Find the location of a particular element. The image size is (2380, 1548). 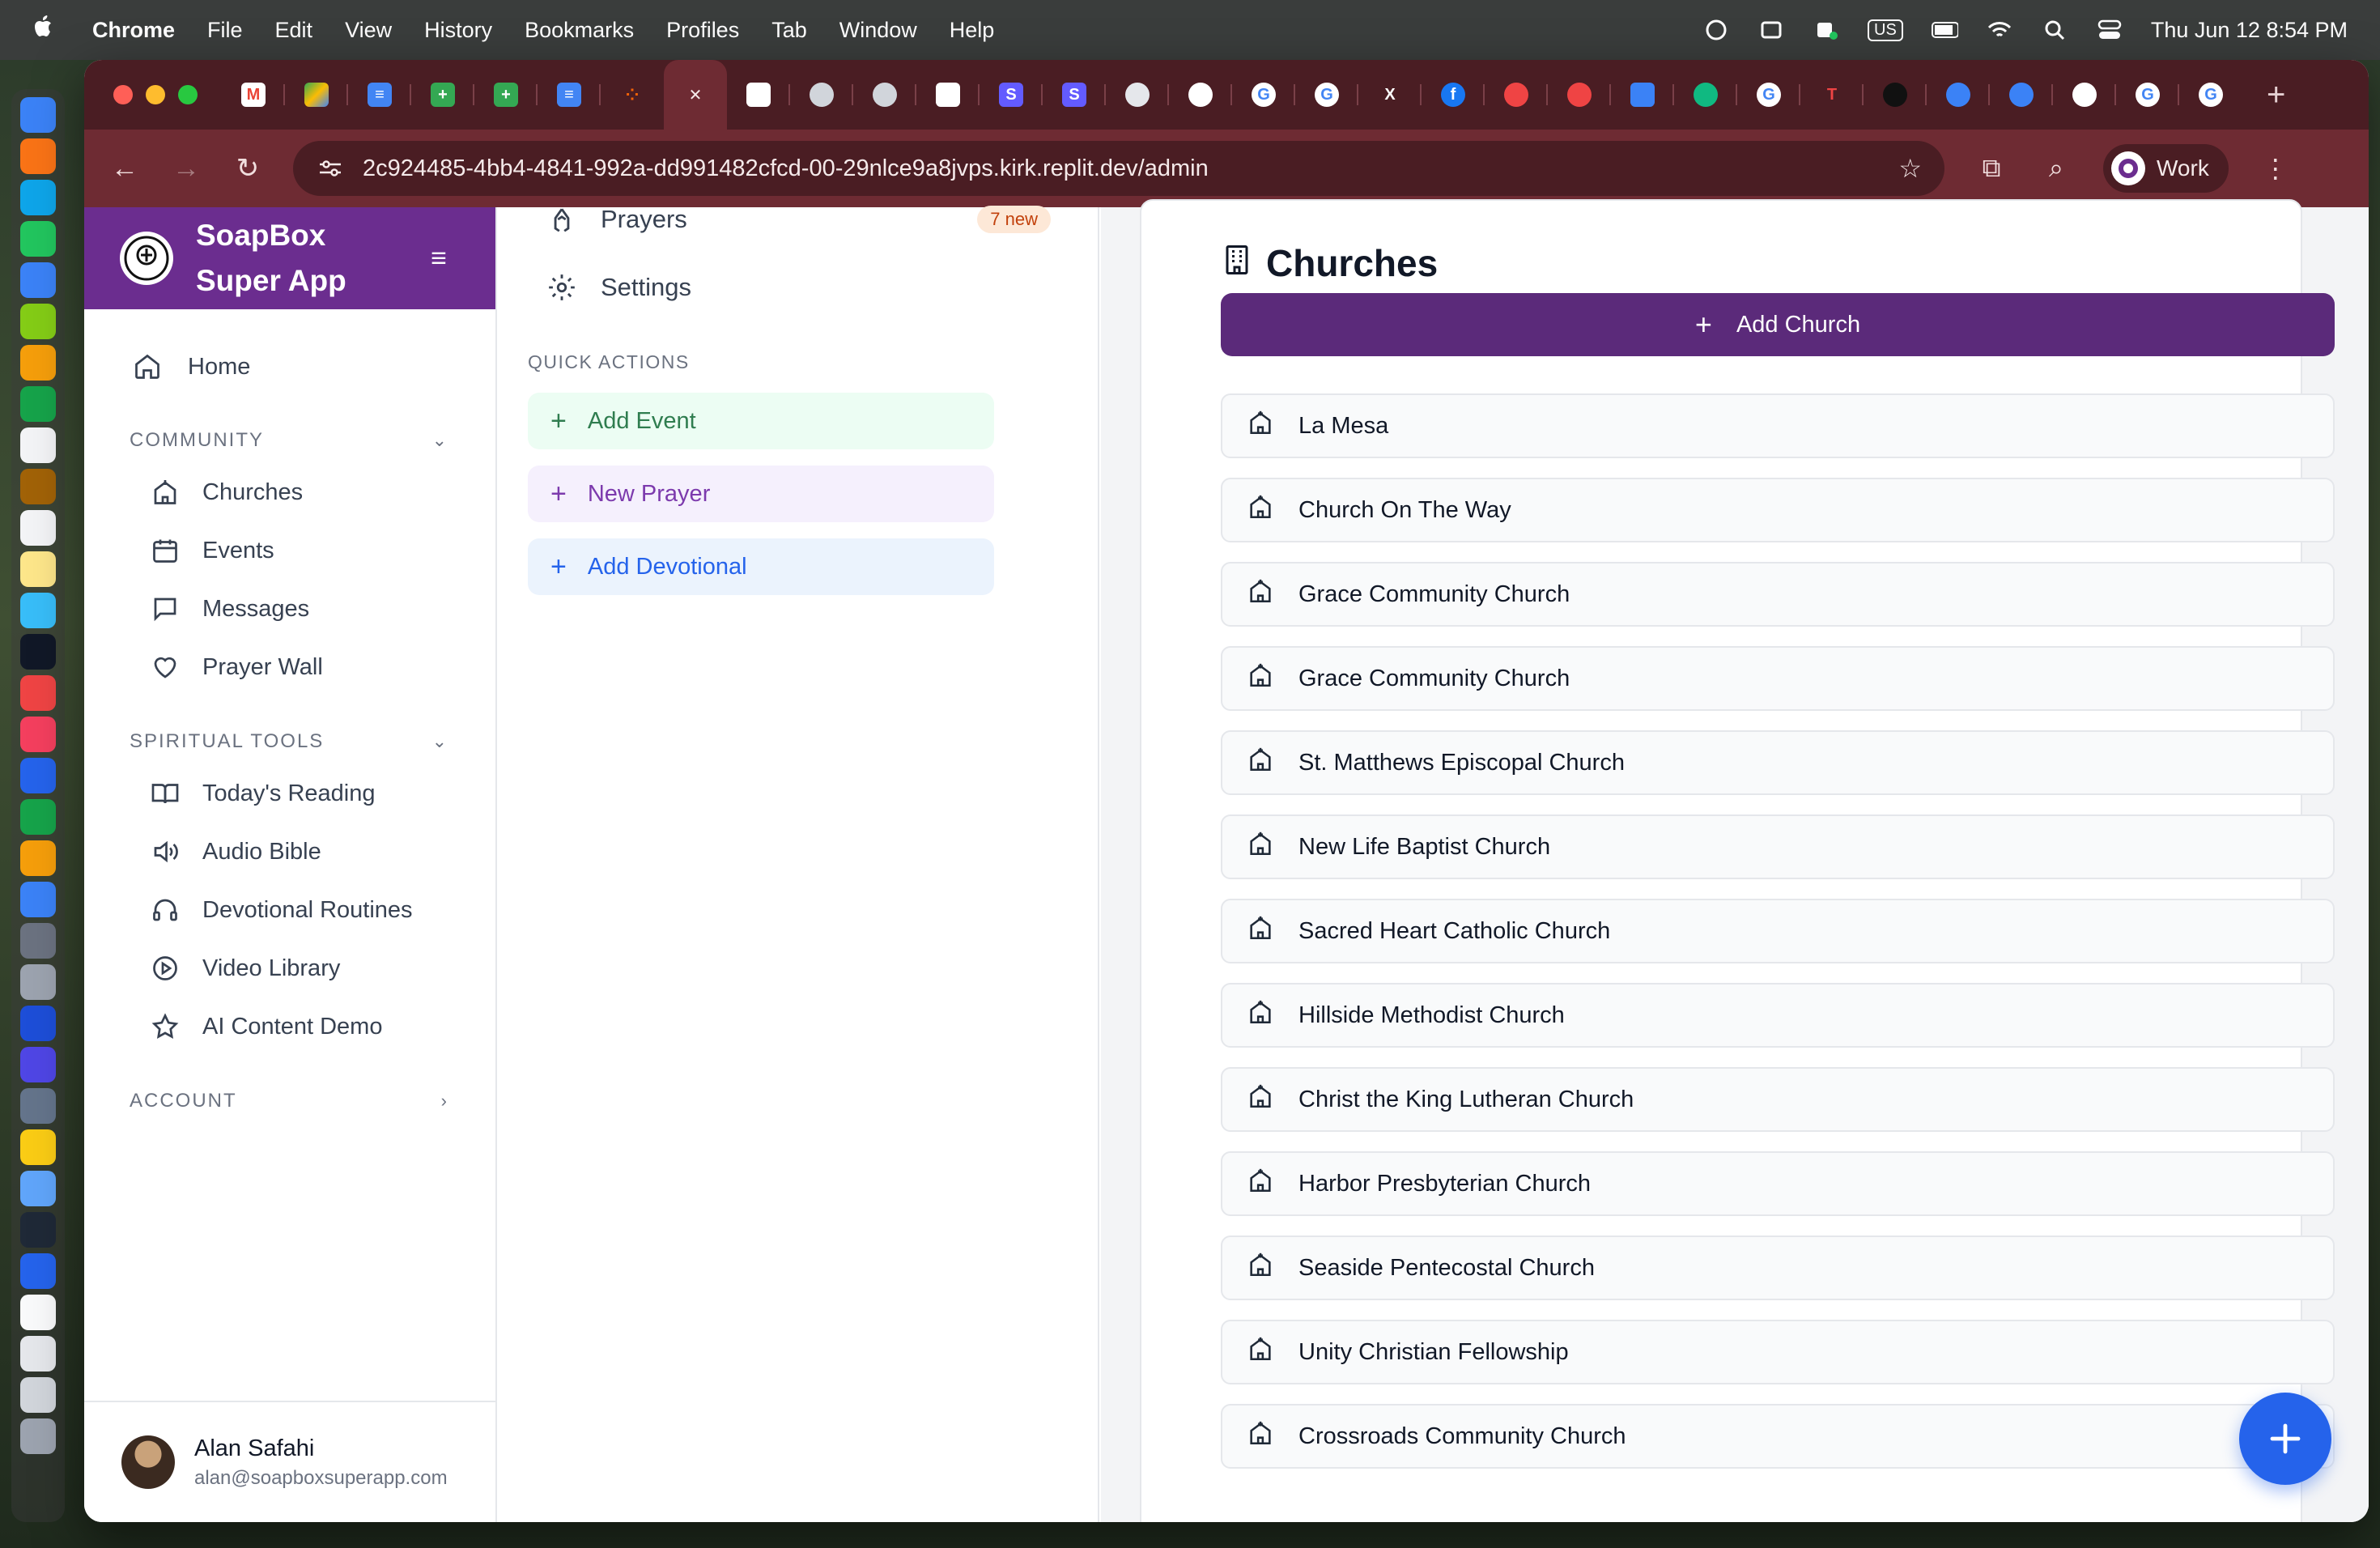

freeform-icon is located at coordinates (38, 610).